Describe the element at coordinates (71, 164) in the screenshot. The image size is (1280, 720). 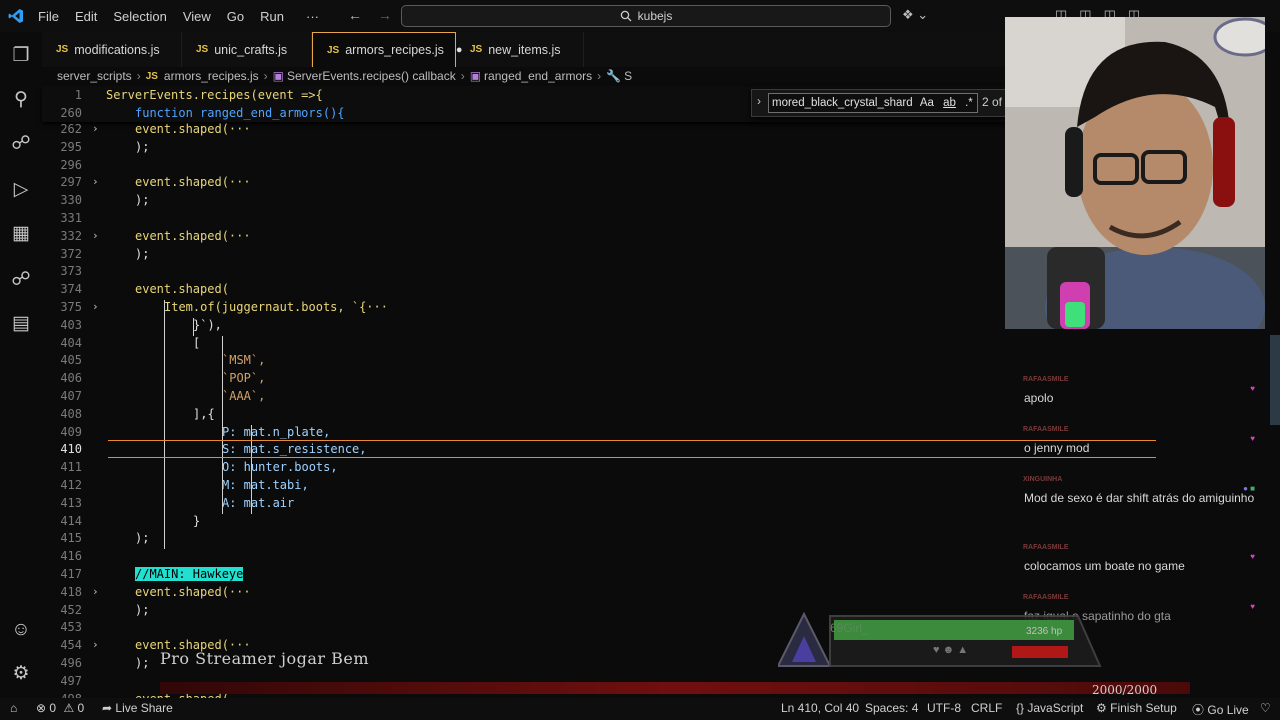
I see `line-number: 296` at that location.